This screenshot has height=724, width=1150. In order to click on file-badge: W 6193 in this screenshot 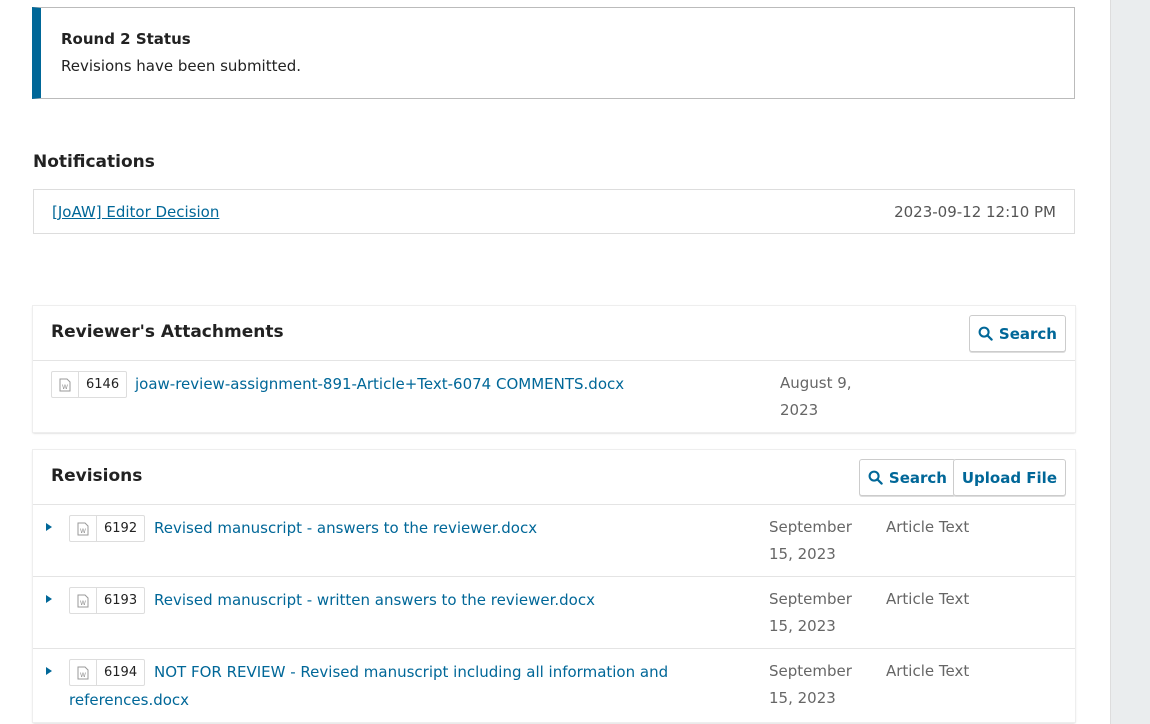, I will do `click(107, 600)`.